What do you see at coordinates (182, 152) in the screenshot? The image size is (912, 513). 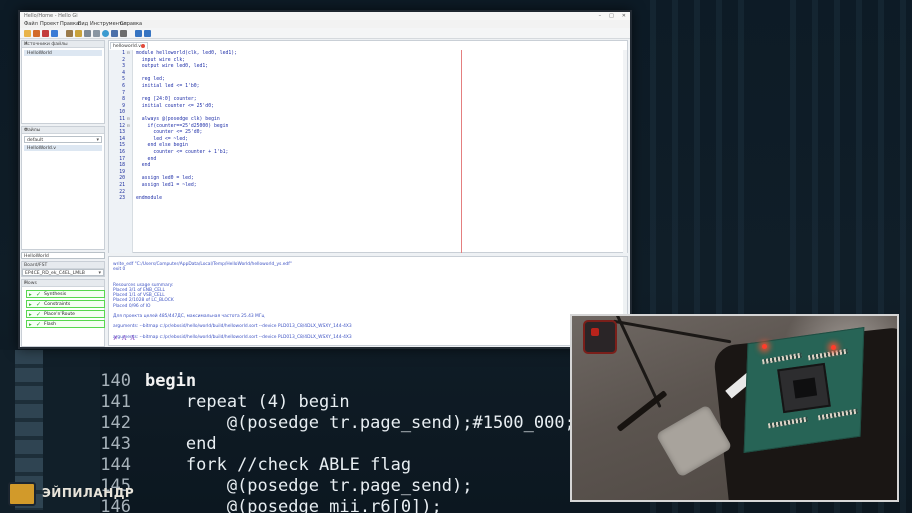 I see `code-line: counter <= counter + 1'b1;` at bounding box center [182, 152].